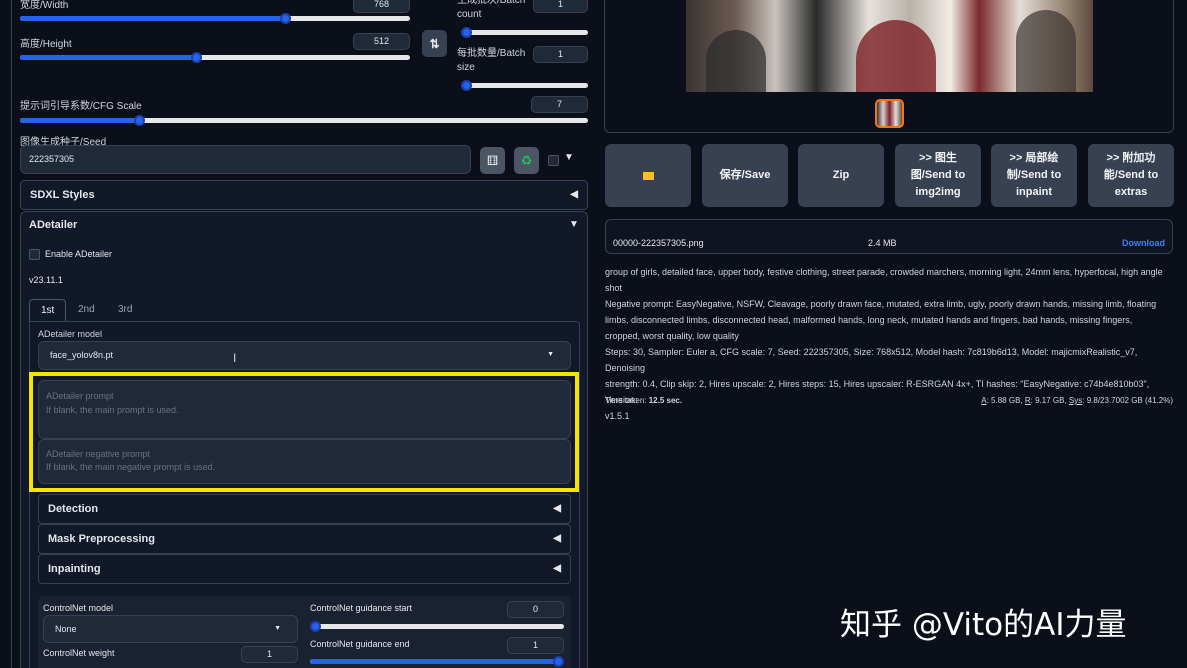 The height and width of the screenshot is (668, 1187). I want to click on adetailer-model-label: ADetailer model, so click(70, 334).